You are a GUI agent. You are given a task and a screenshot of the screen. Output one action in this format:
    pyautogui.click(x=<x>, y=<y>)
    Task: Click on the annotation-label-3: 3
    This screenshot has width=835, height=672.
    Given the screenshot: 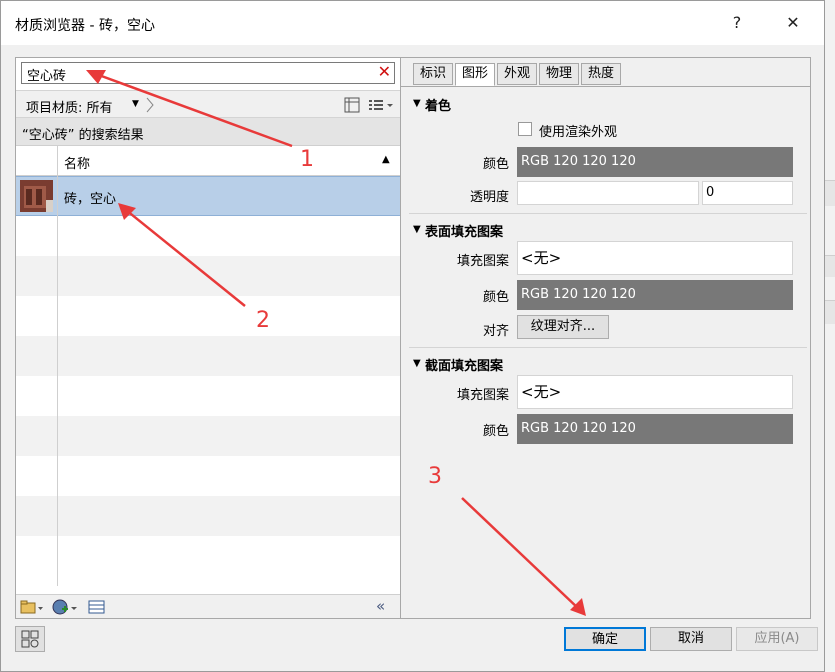 What is the action you would take?
    pyautogui.click(x=435, y=476)
    